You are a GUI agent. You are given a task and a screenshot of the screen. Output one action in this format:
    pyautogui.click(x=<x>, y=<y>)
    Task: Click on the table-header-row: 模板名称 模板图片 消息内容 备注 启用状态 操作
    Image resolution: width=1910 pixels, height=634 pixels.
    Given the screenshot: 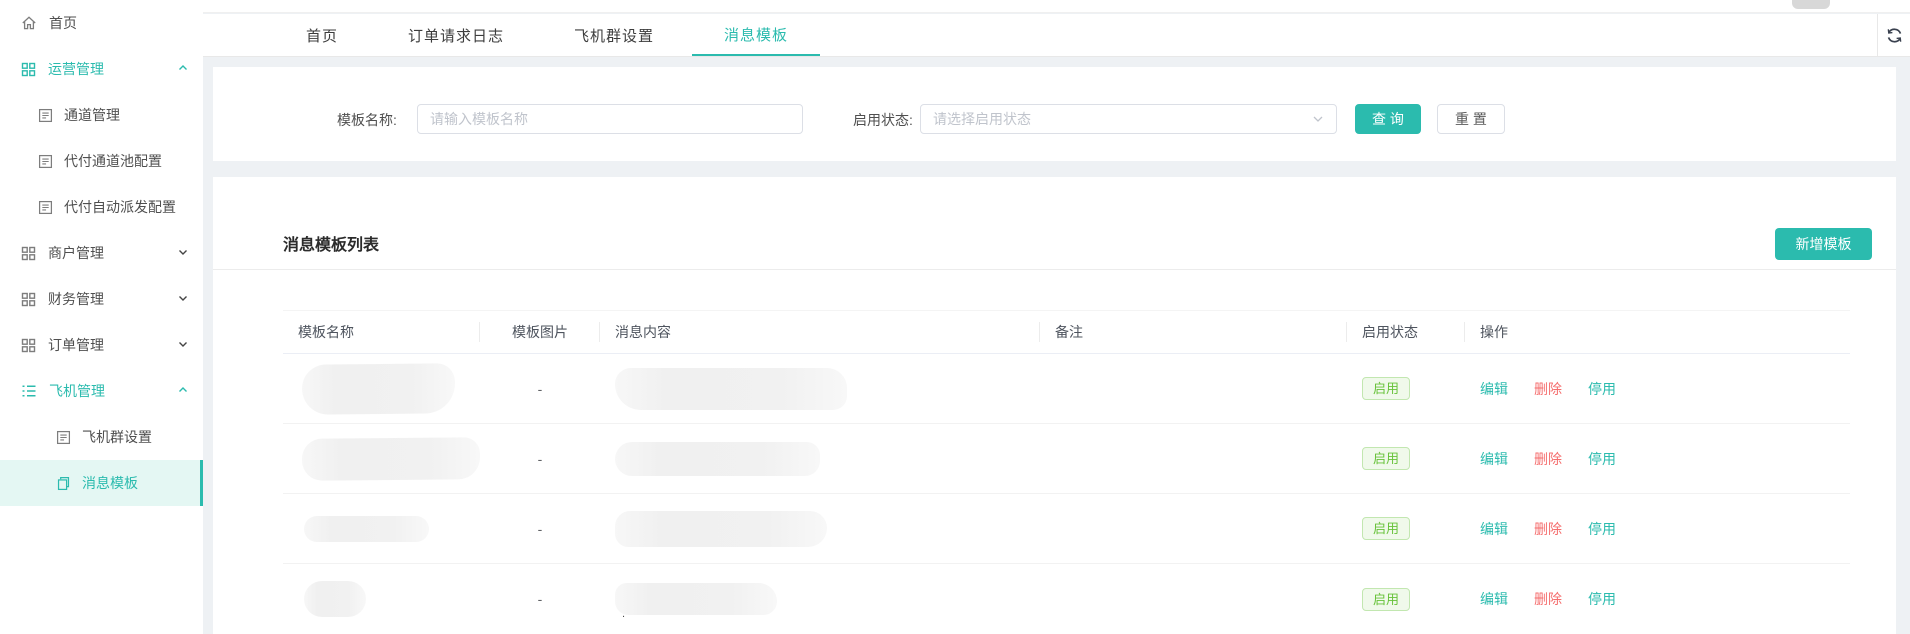 What is the action you would take?
    pyautogui.click(x=1066, y=332)
    